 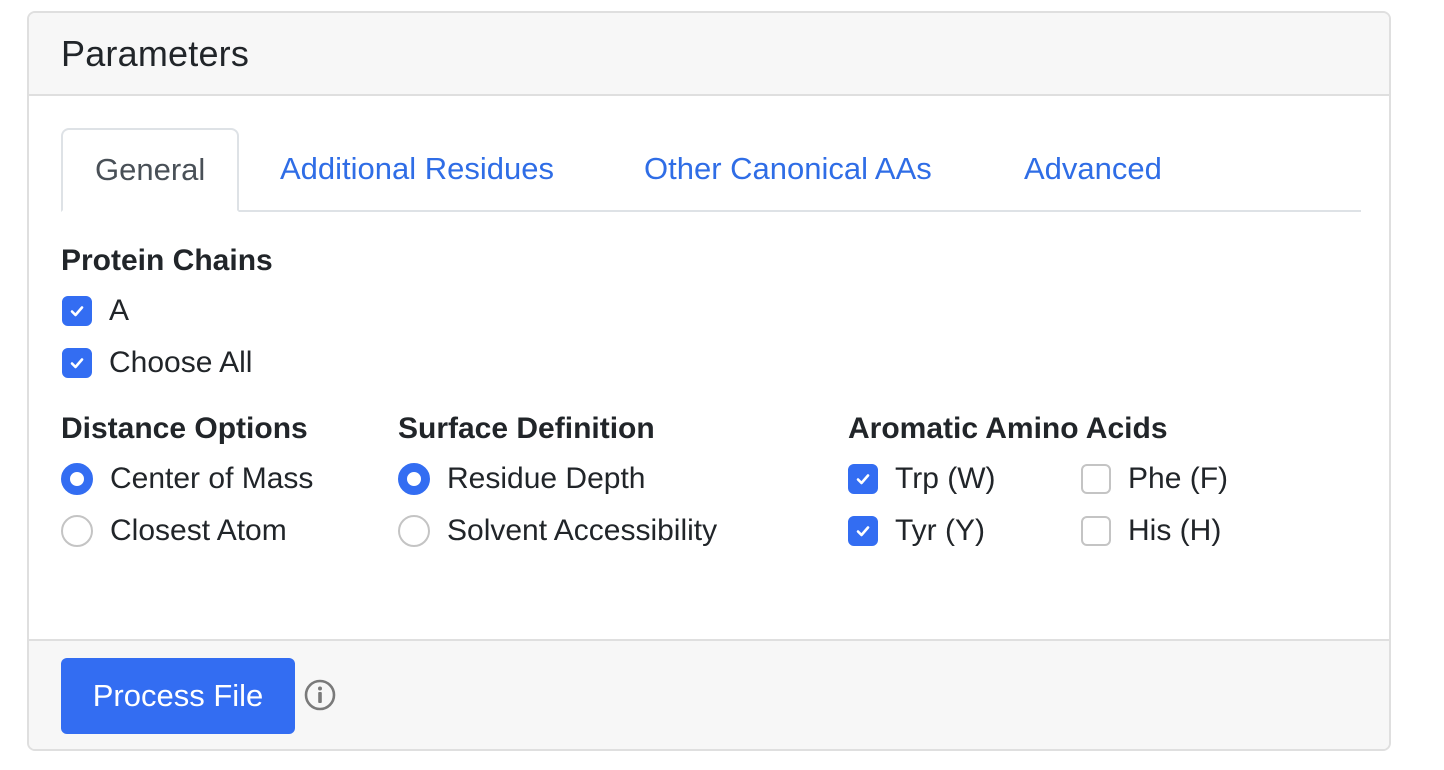 I want to click on phe-checkbox: Phe (F), so click(x=1154, y=479).